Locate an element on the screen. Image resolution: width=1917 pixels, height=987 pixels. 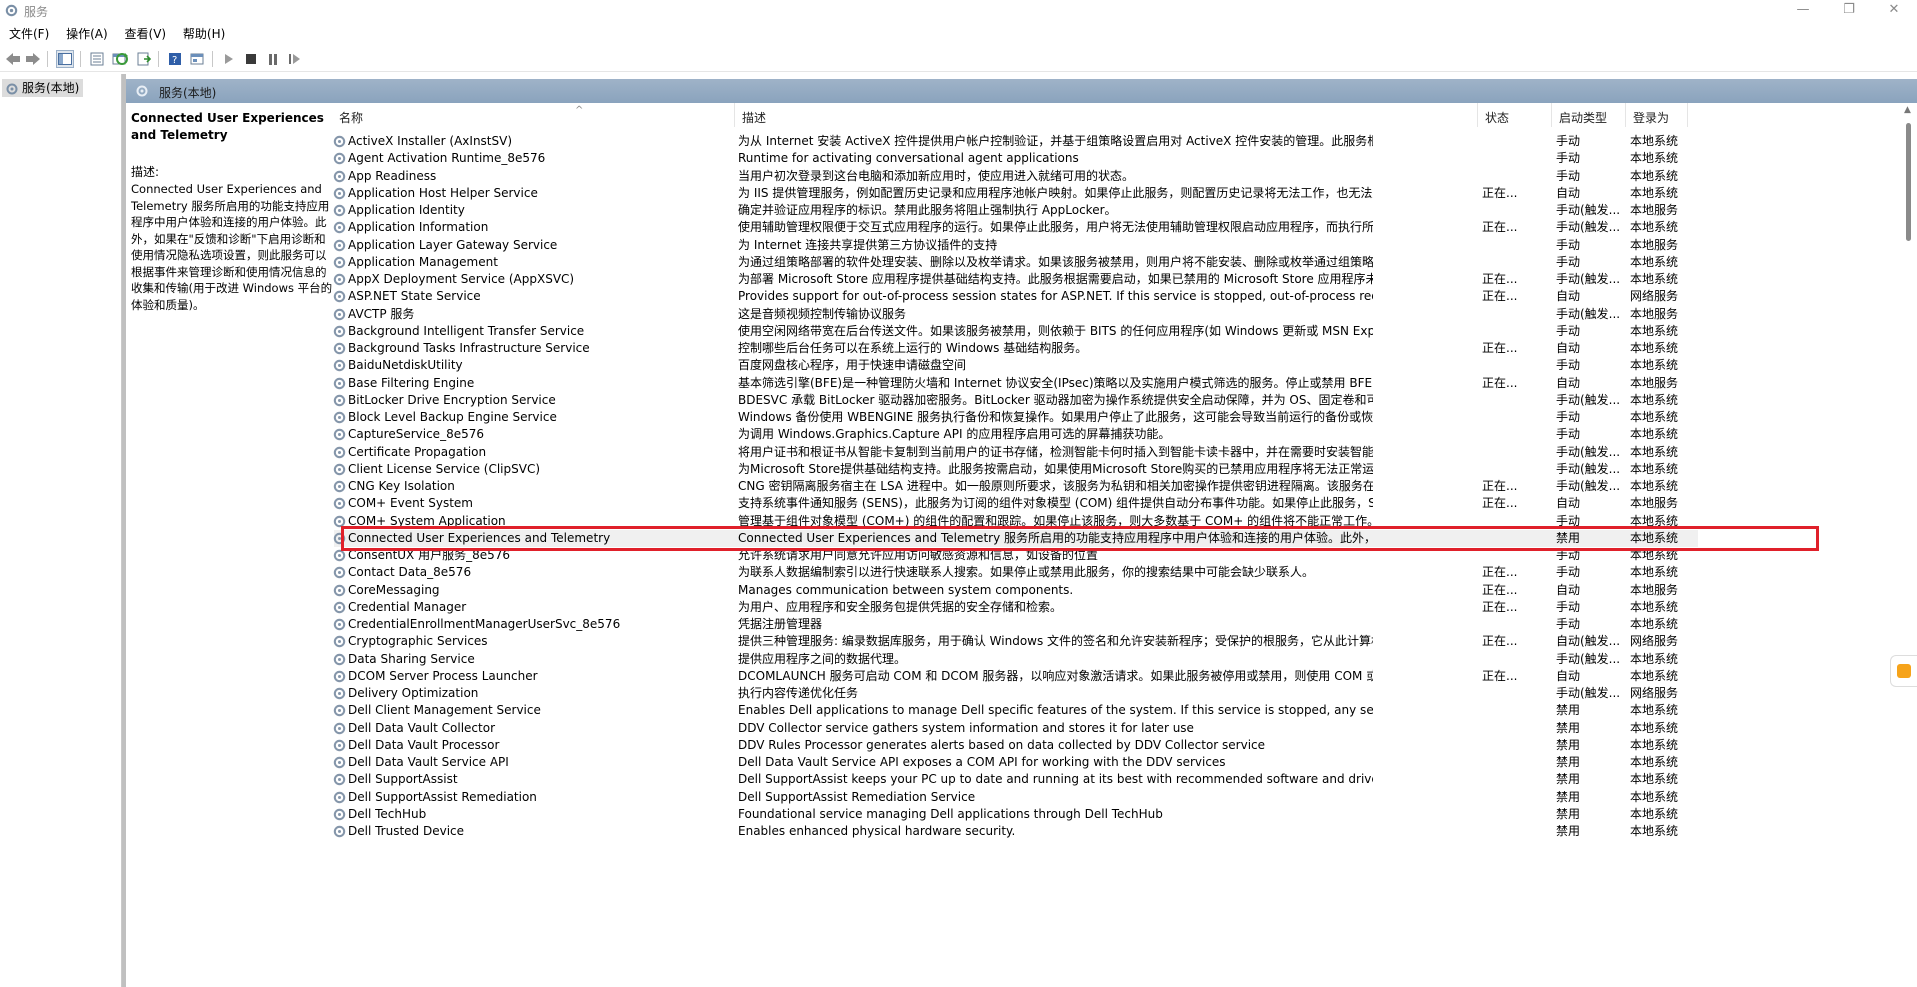
scrollbar-thumb is located at coordinates (1908, 182).